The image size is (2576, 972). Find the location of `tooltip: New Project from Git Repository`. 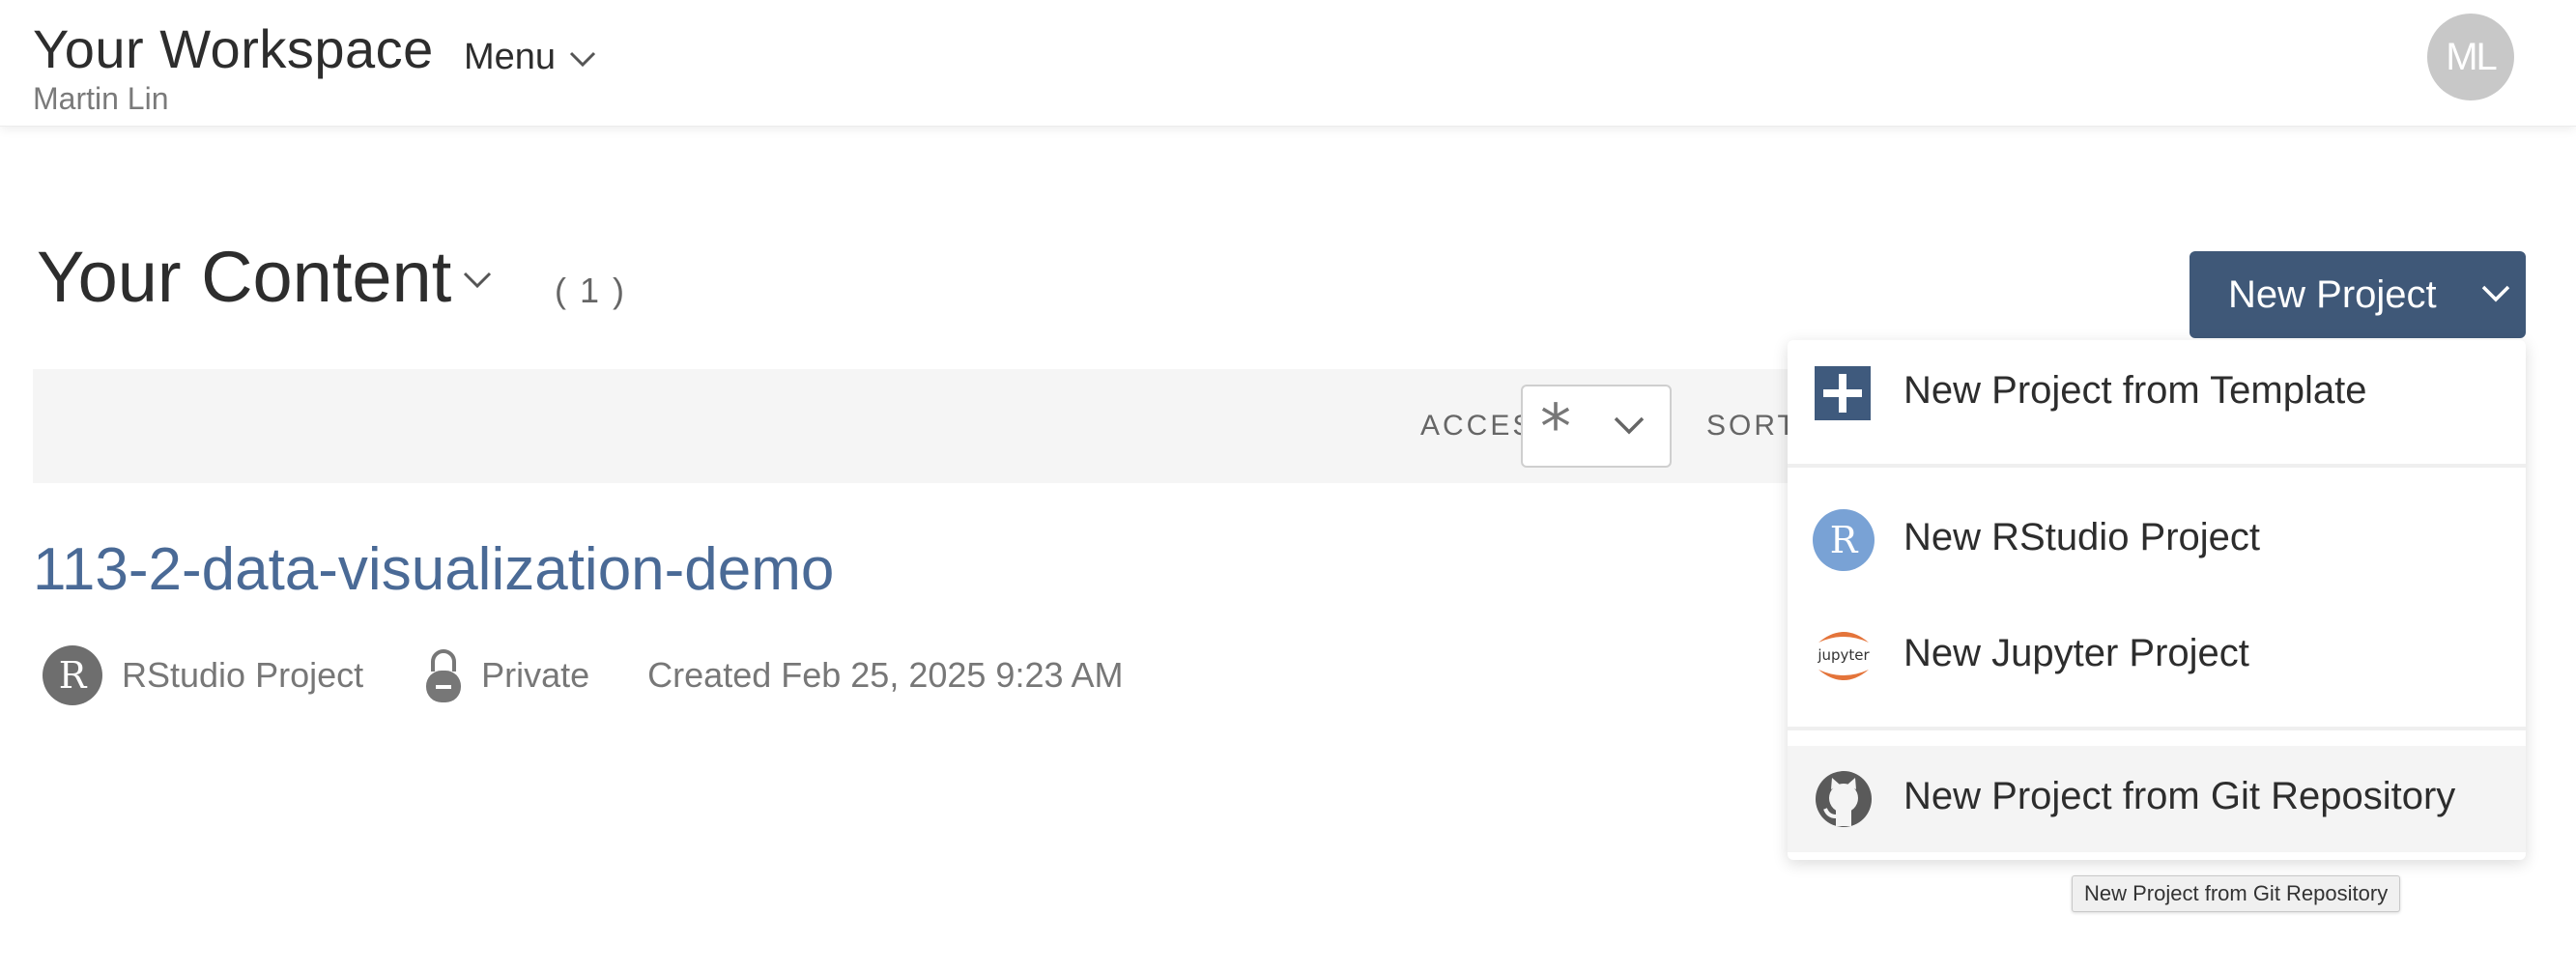

tooltip: New Project from Git Repository is located at coordinates (2237, 893).